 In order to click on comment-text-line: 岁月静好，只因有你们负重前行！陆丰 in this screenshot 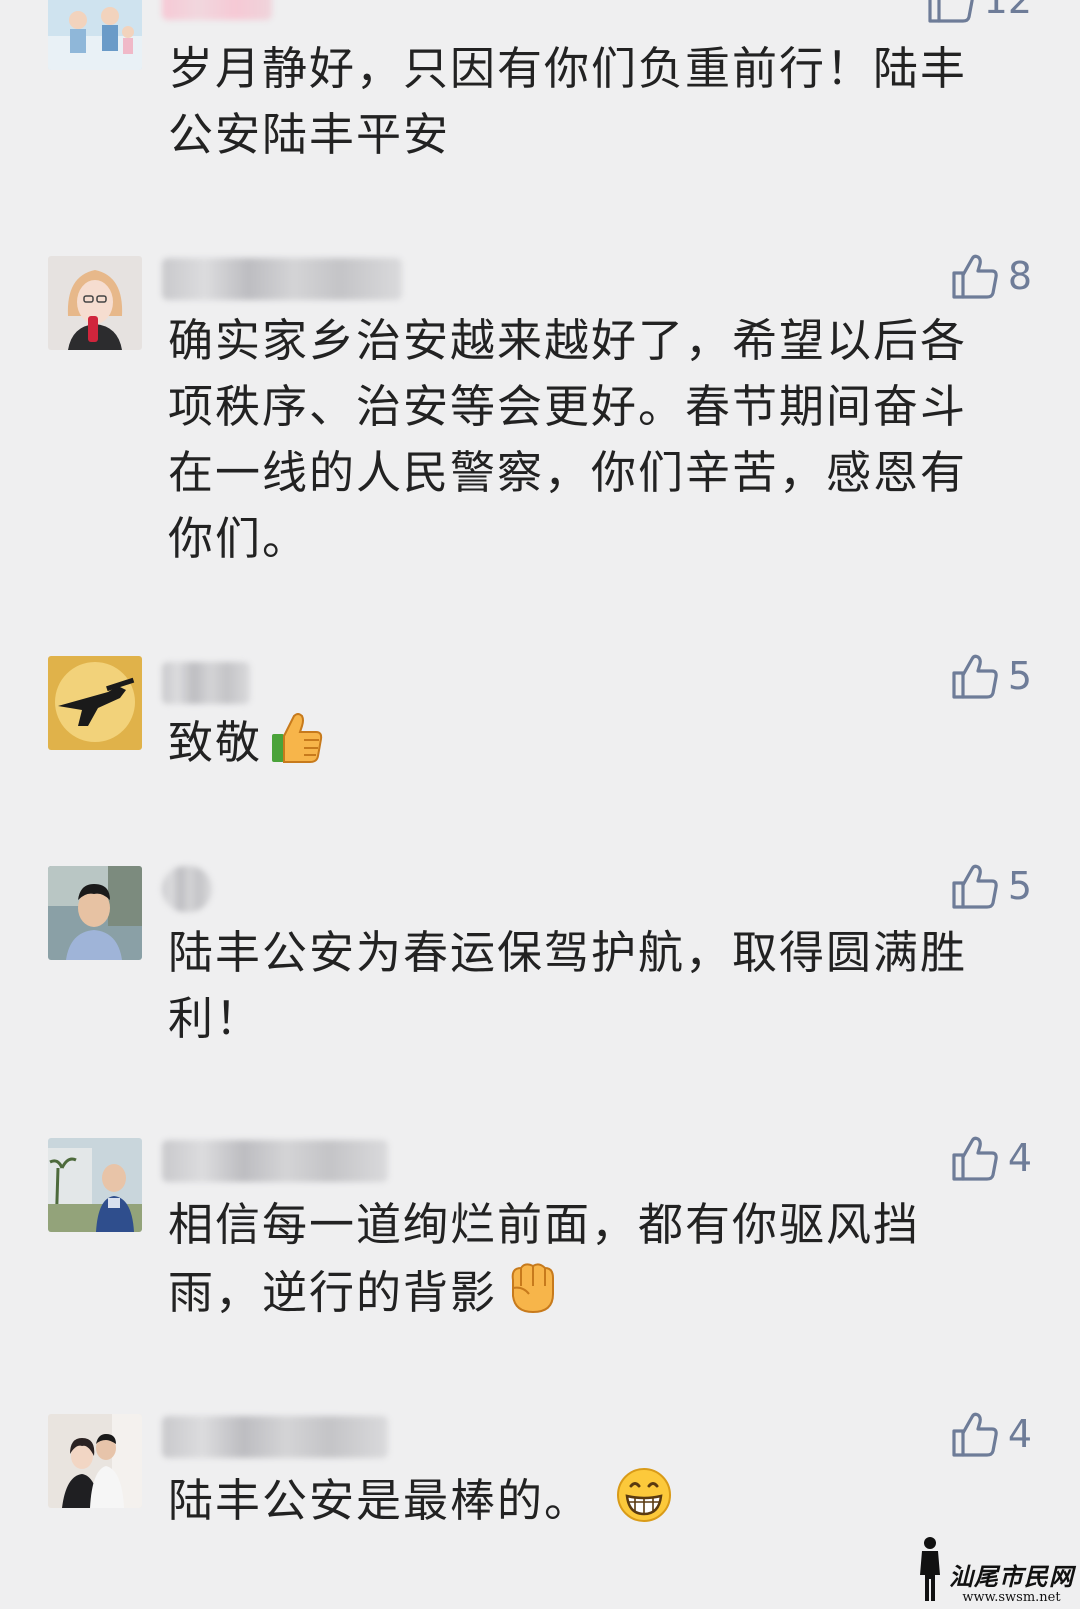, I will do `click(568, 68)`.